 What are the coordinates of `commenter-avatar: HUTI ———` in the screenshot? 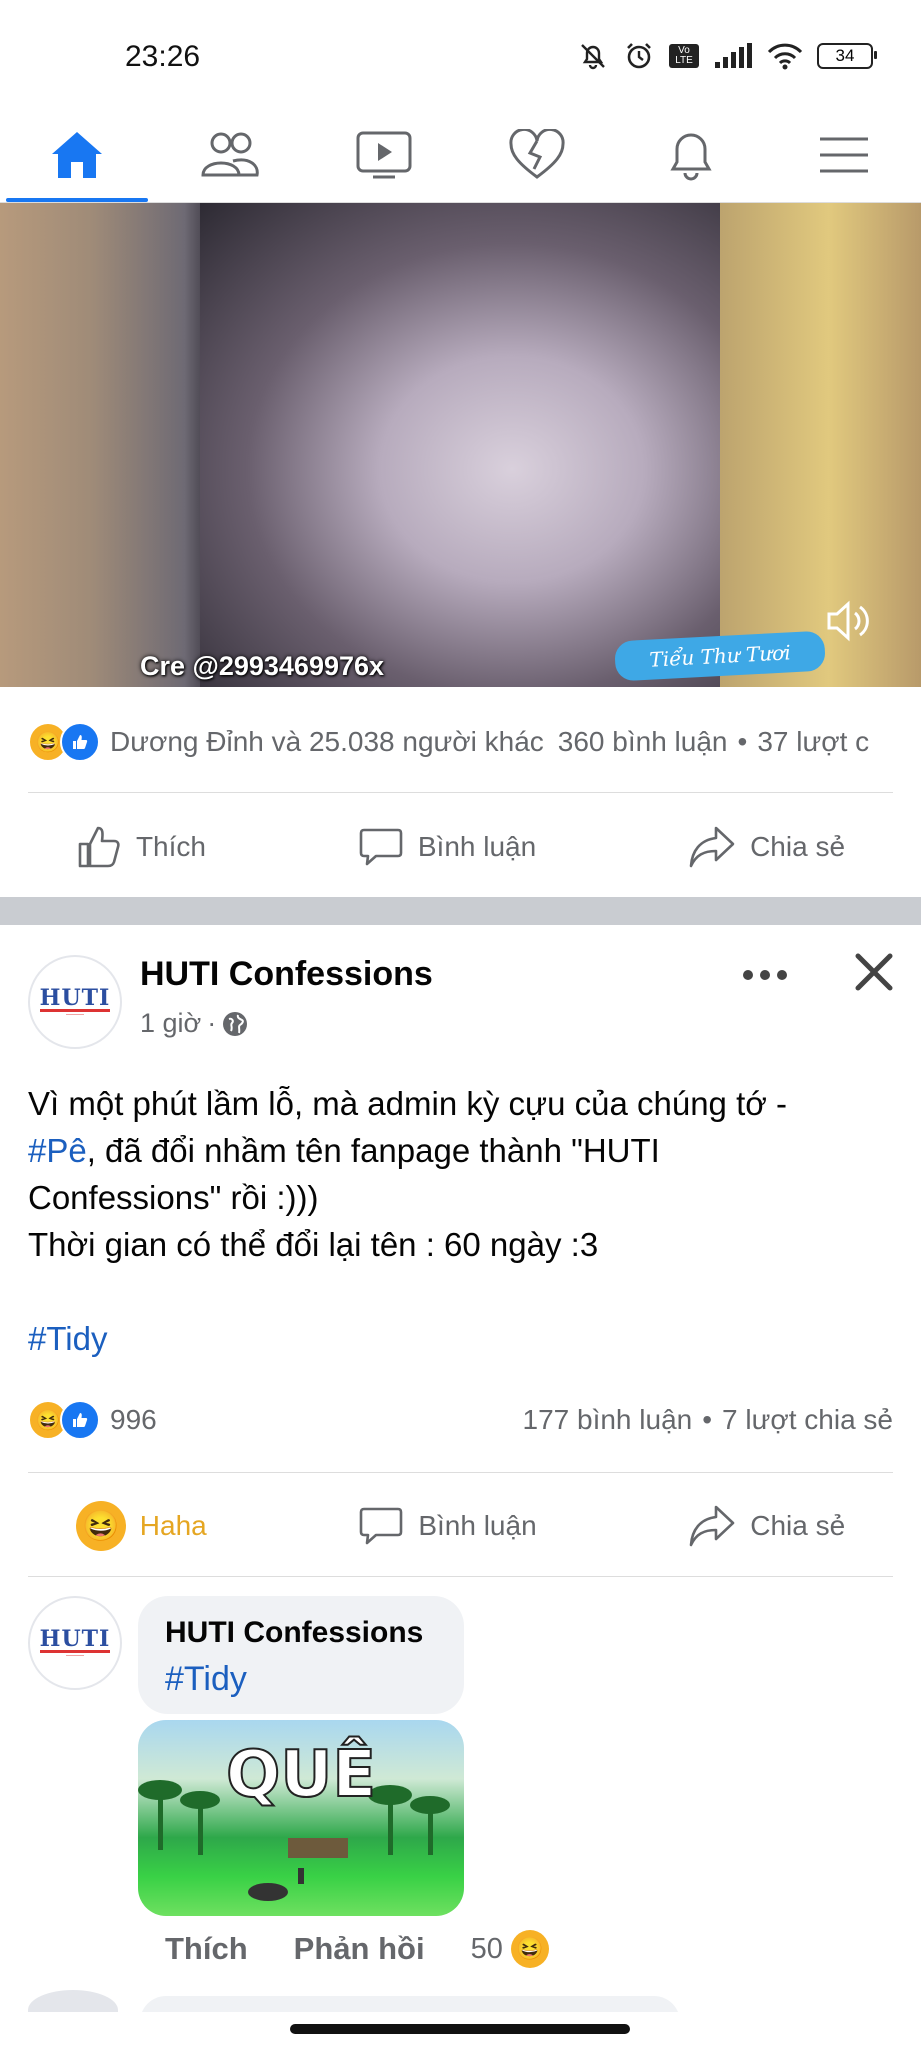 It's located at (75, 1643).